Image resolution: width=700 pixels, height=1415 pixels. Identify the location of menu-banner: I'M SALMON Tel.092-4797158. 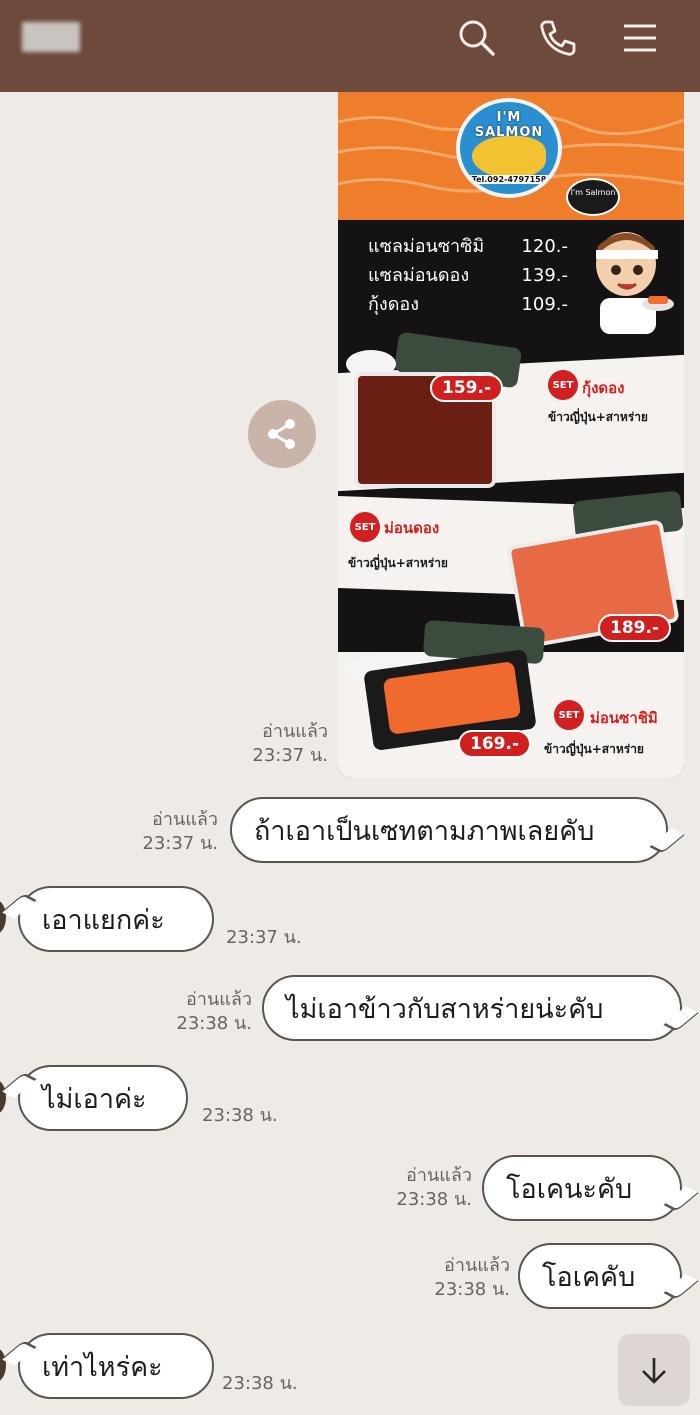
(511, 156).